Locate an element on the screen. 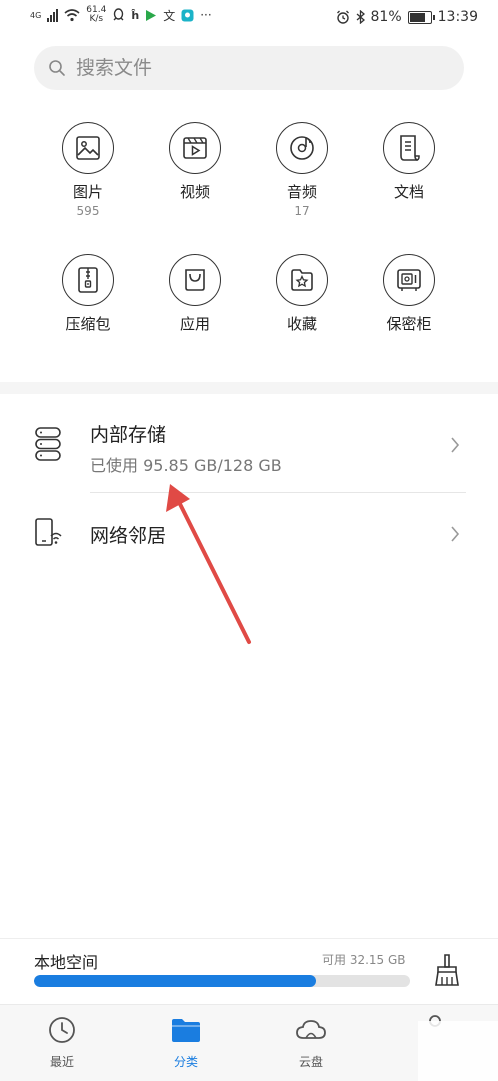  status-right: 81% 13:39 is located at coordinates (407, 17).